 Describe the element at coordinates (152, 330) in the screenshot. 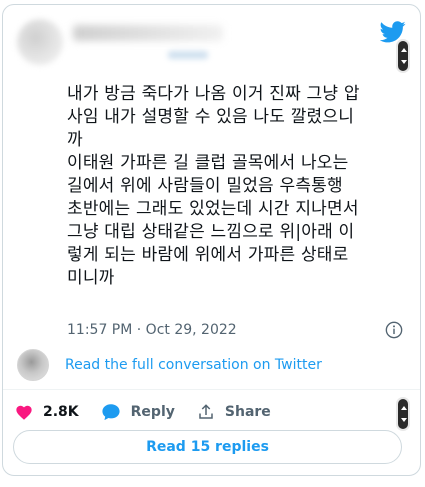

I see `tweet-timestamp: 11:57 PM · Oct 29, 2022` at that location.